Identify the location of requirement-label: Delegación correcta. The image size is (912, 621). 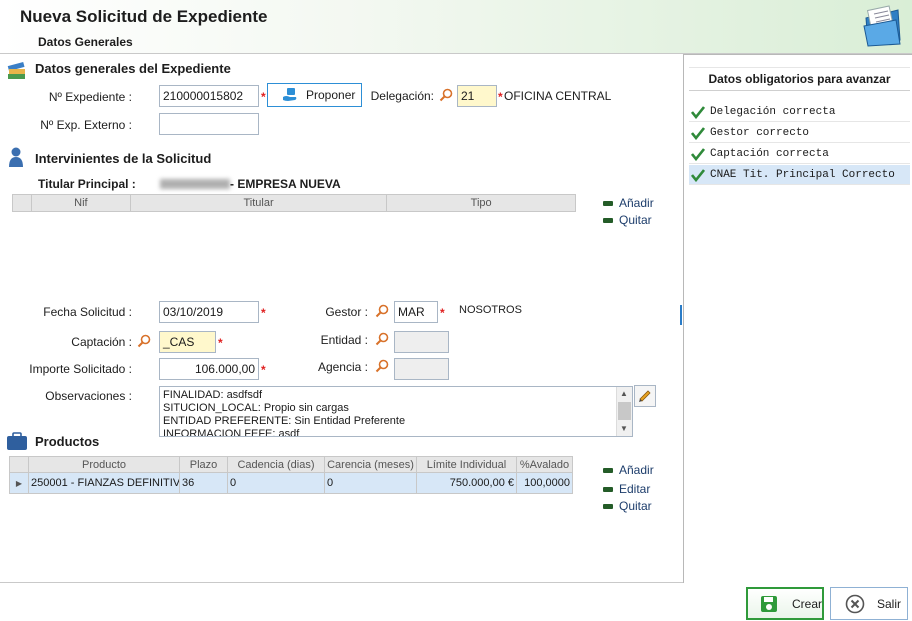
(773, 111).